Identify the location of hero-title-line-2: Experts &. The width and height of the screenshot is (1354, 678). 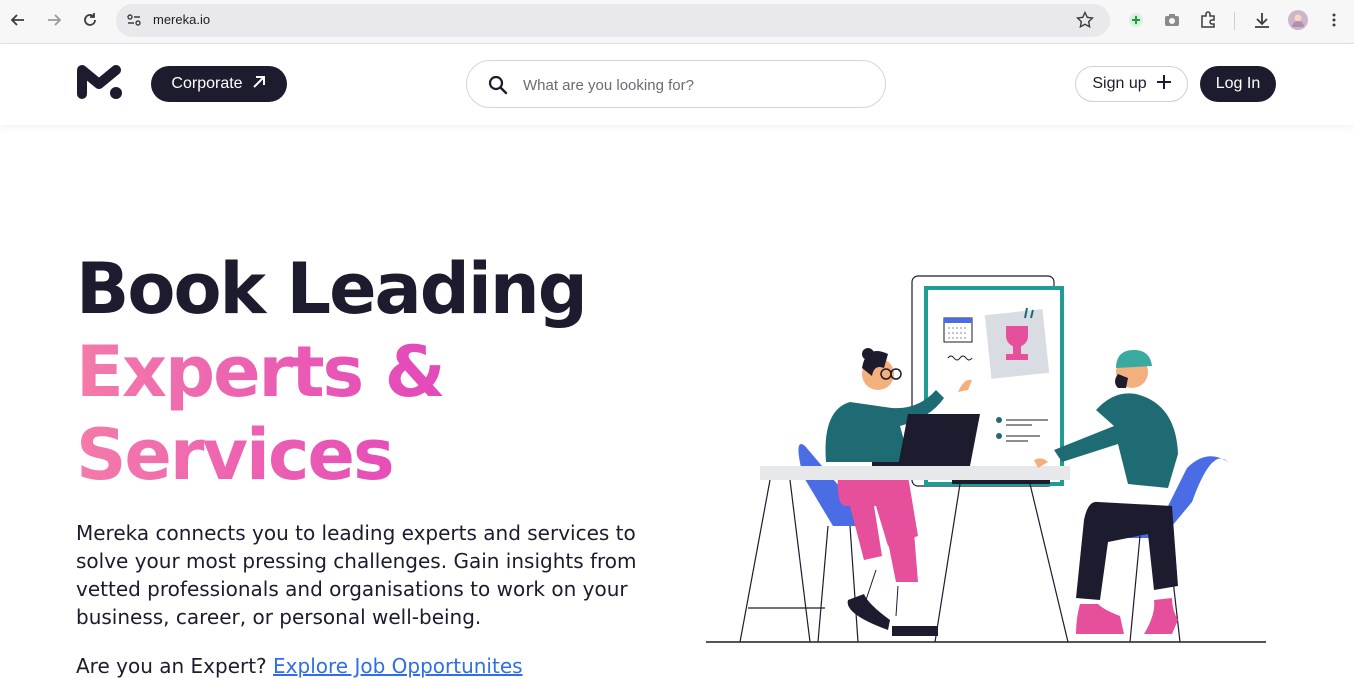
(331, 372).